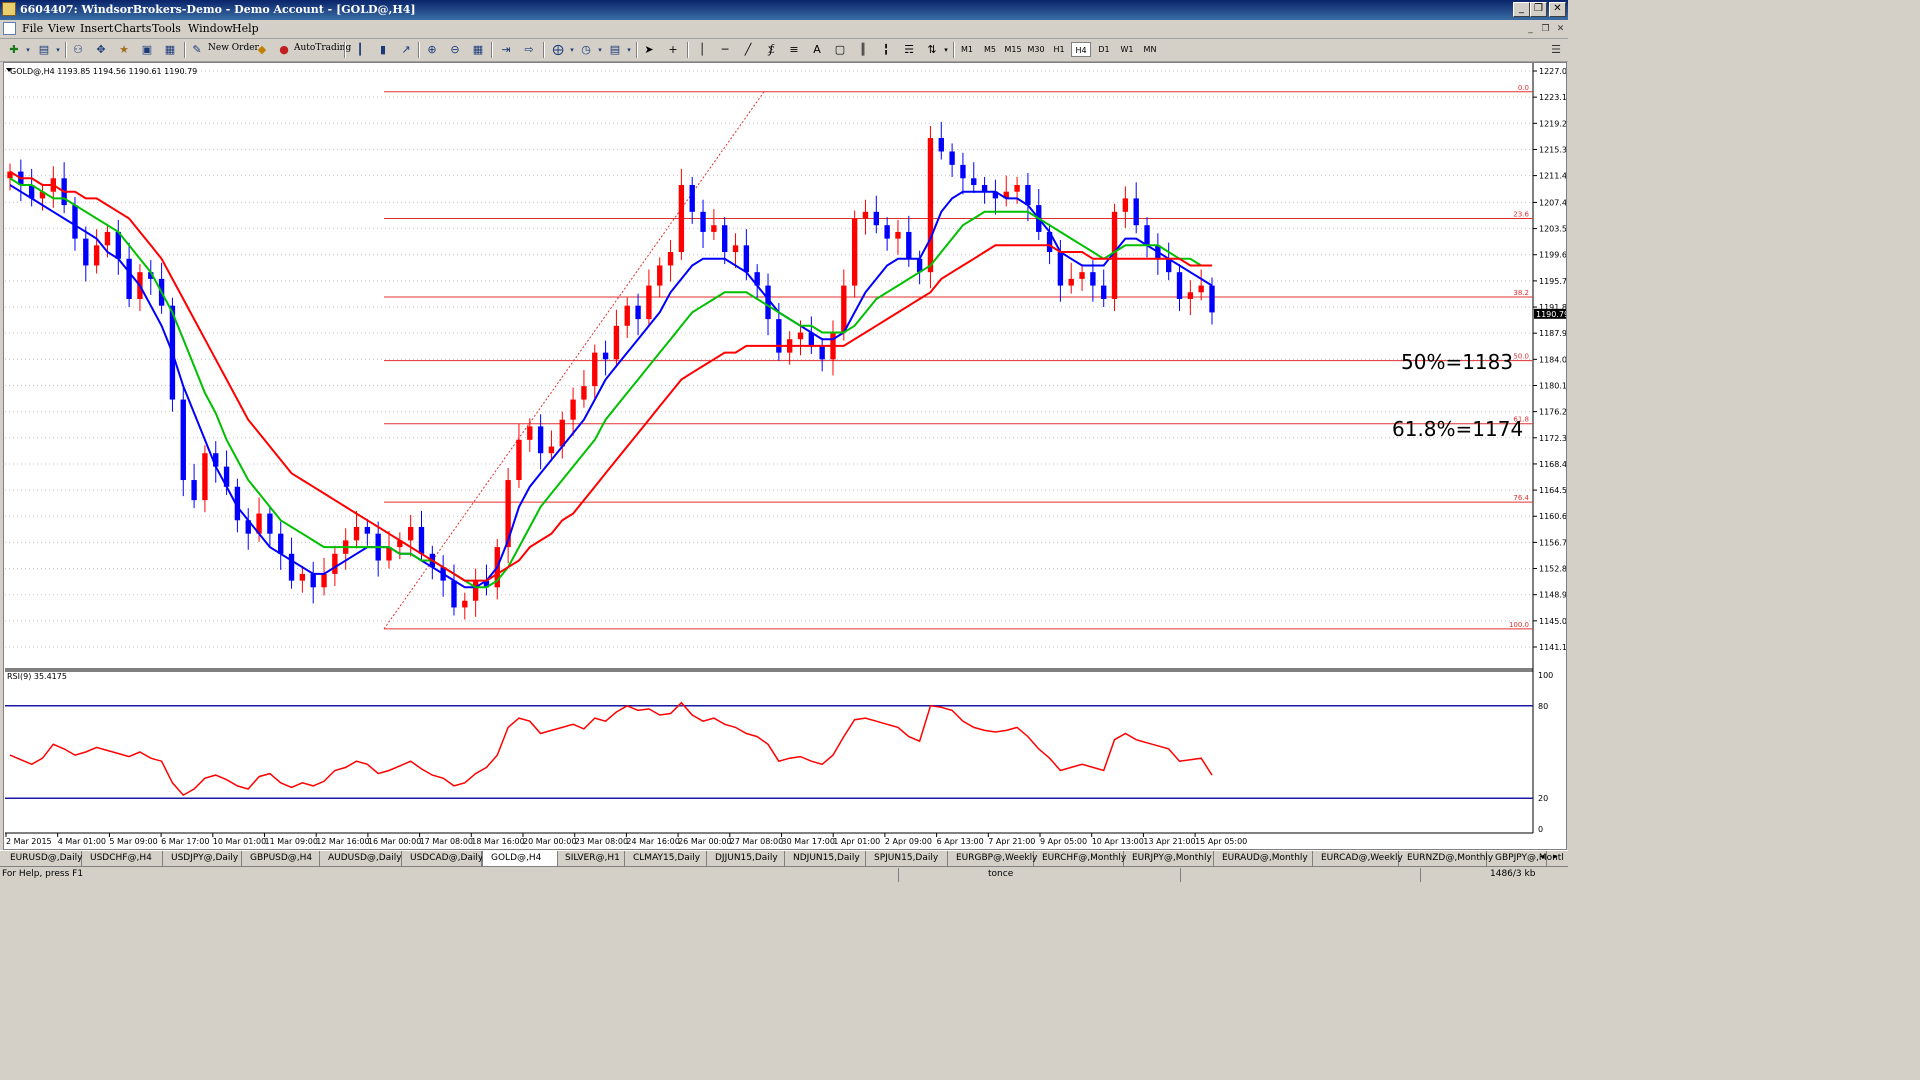 The width and height of the screenshot is (1920, 1080). Describe the element at coordinates (455, 50) in the screenshot. I see `zoom-out-icon: ⊖` at that location.